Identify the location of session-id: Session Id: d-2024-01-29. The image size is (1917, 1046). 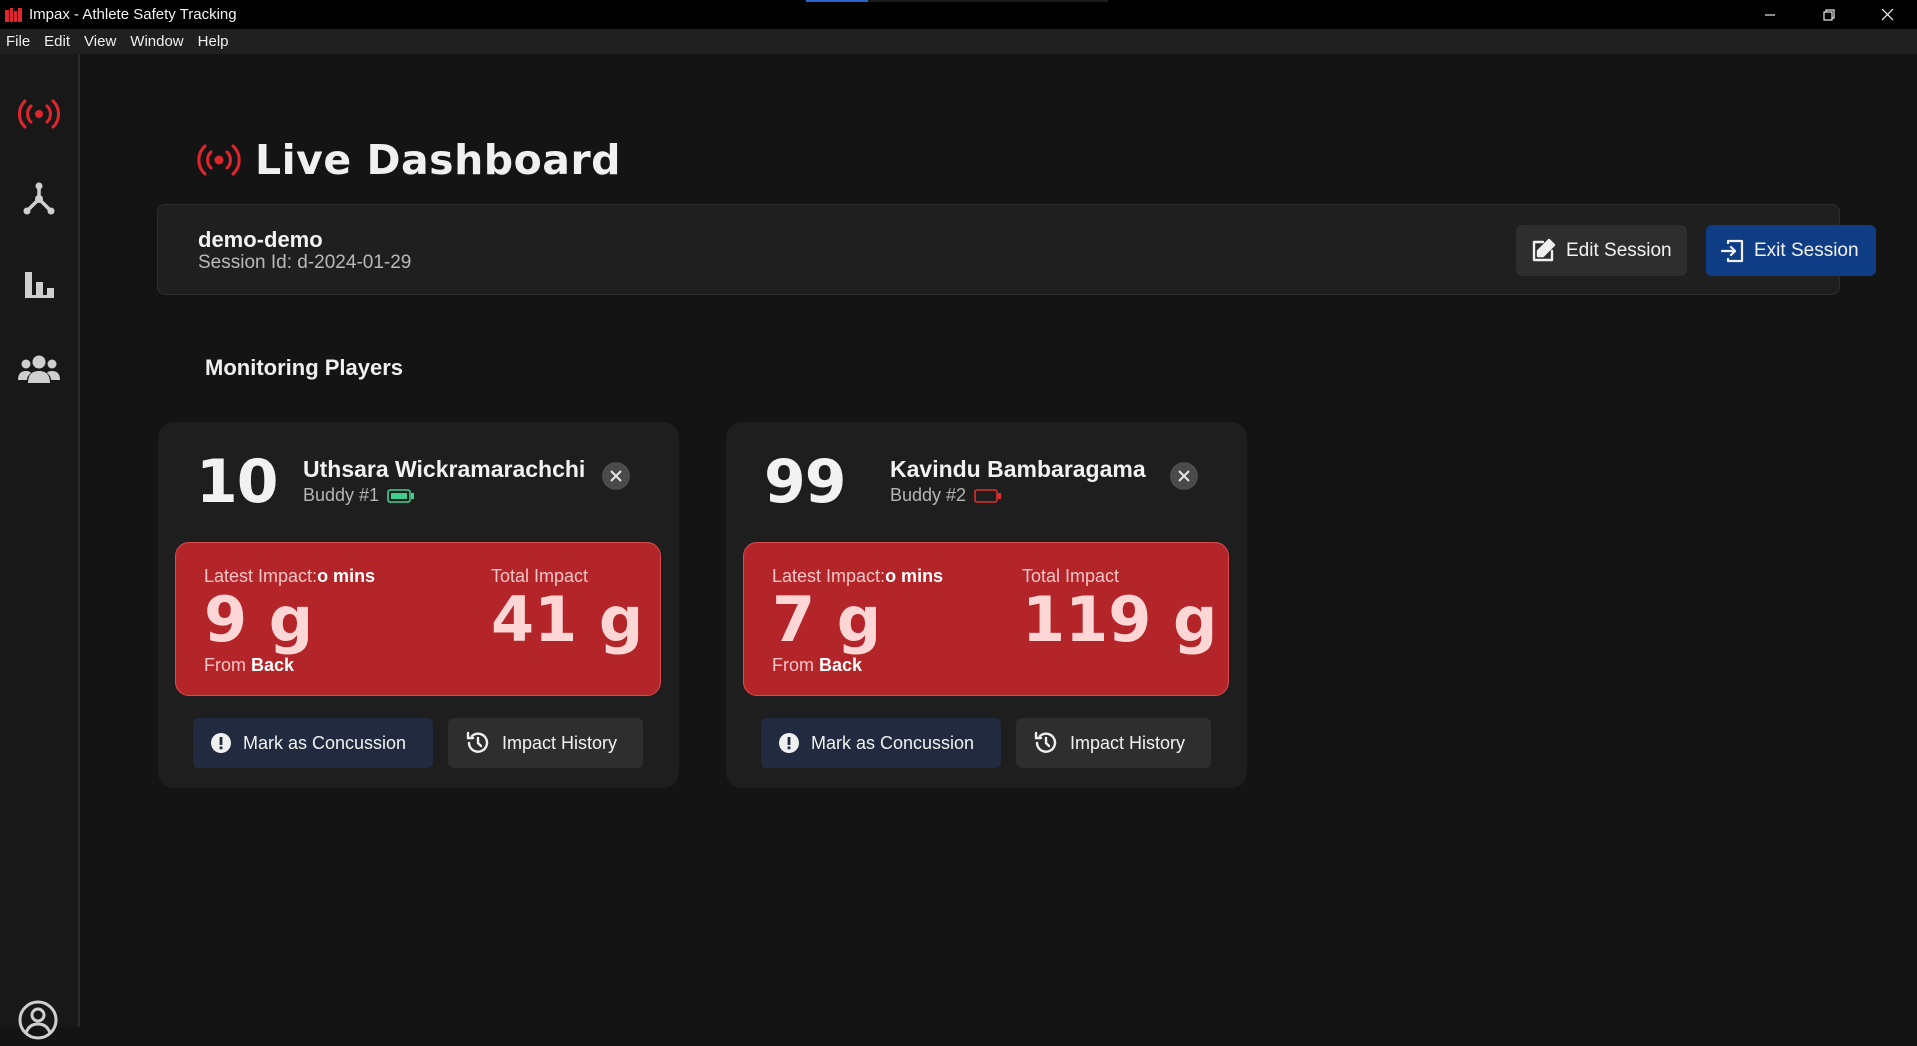
(305, 262).